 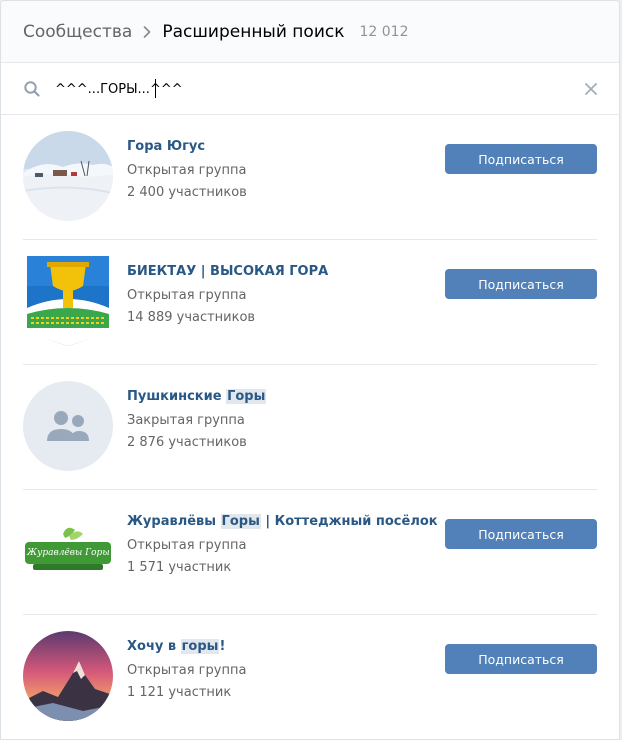 What do you see at coordinates (384, 31) in the screenshot?
I see `results-count: 12 012` at bounding box center [384, 31].